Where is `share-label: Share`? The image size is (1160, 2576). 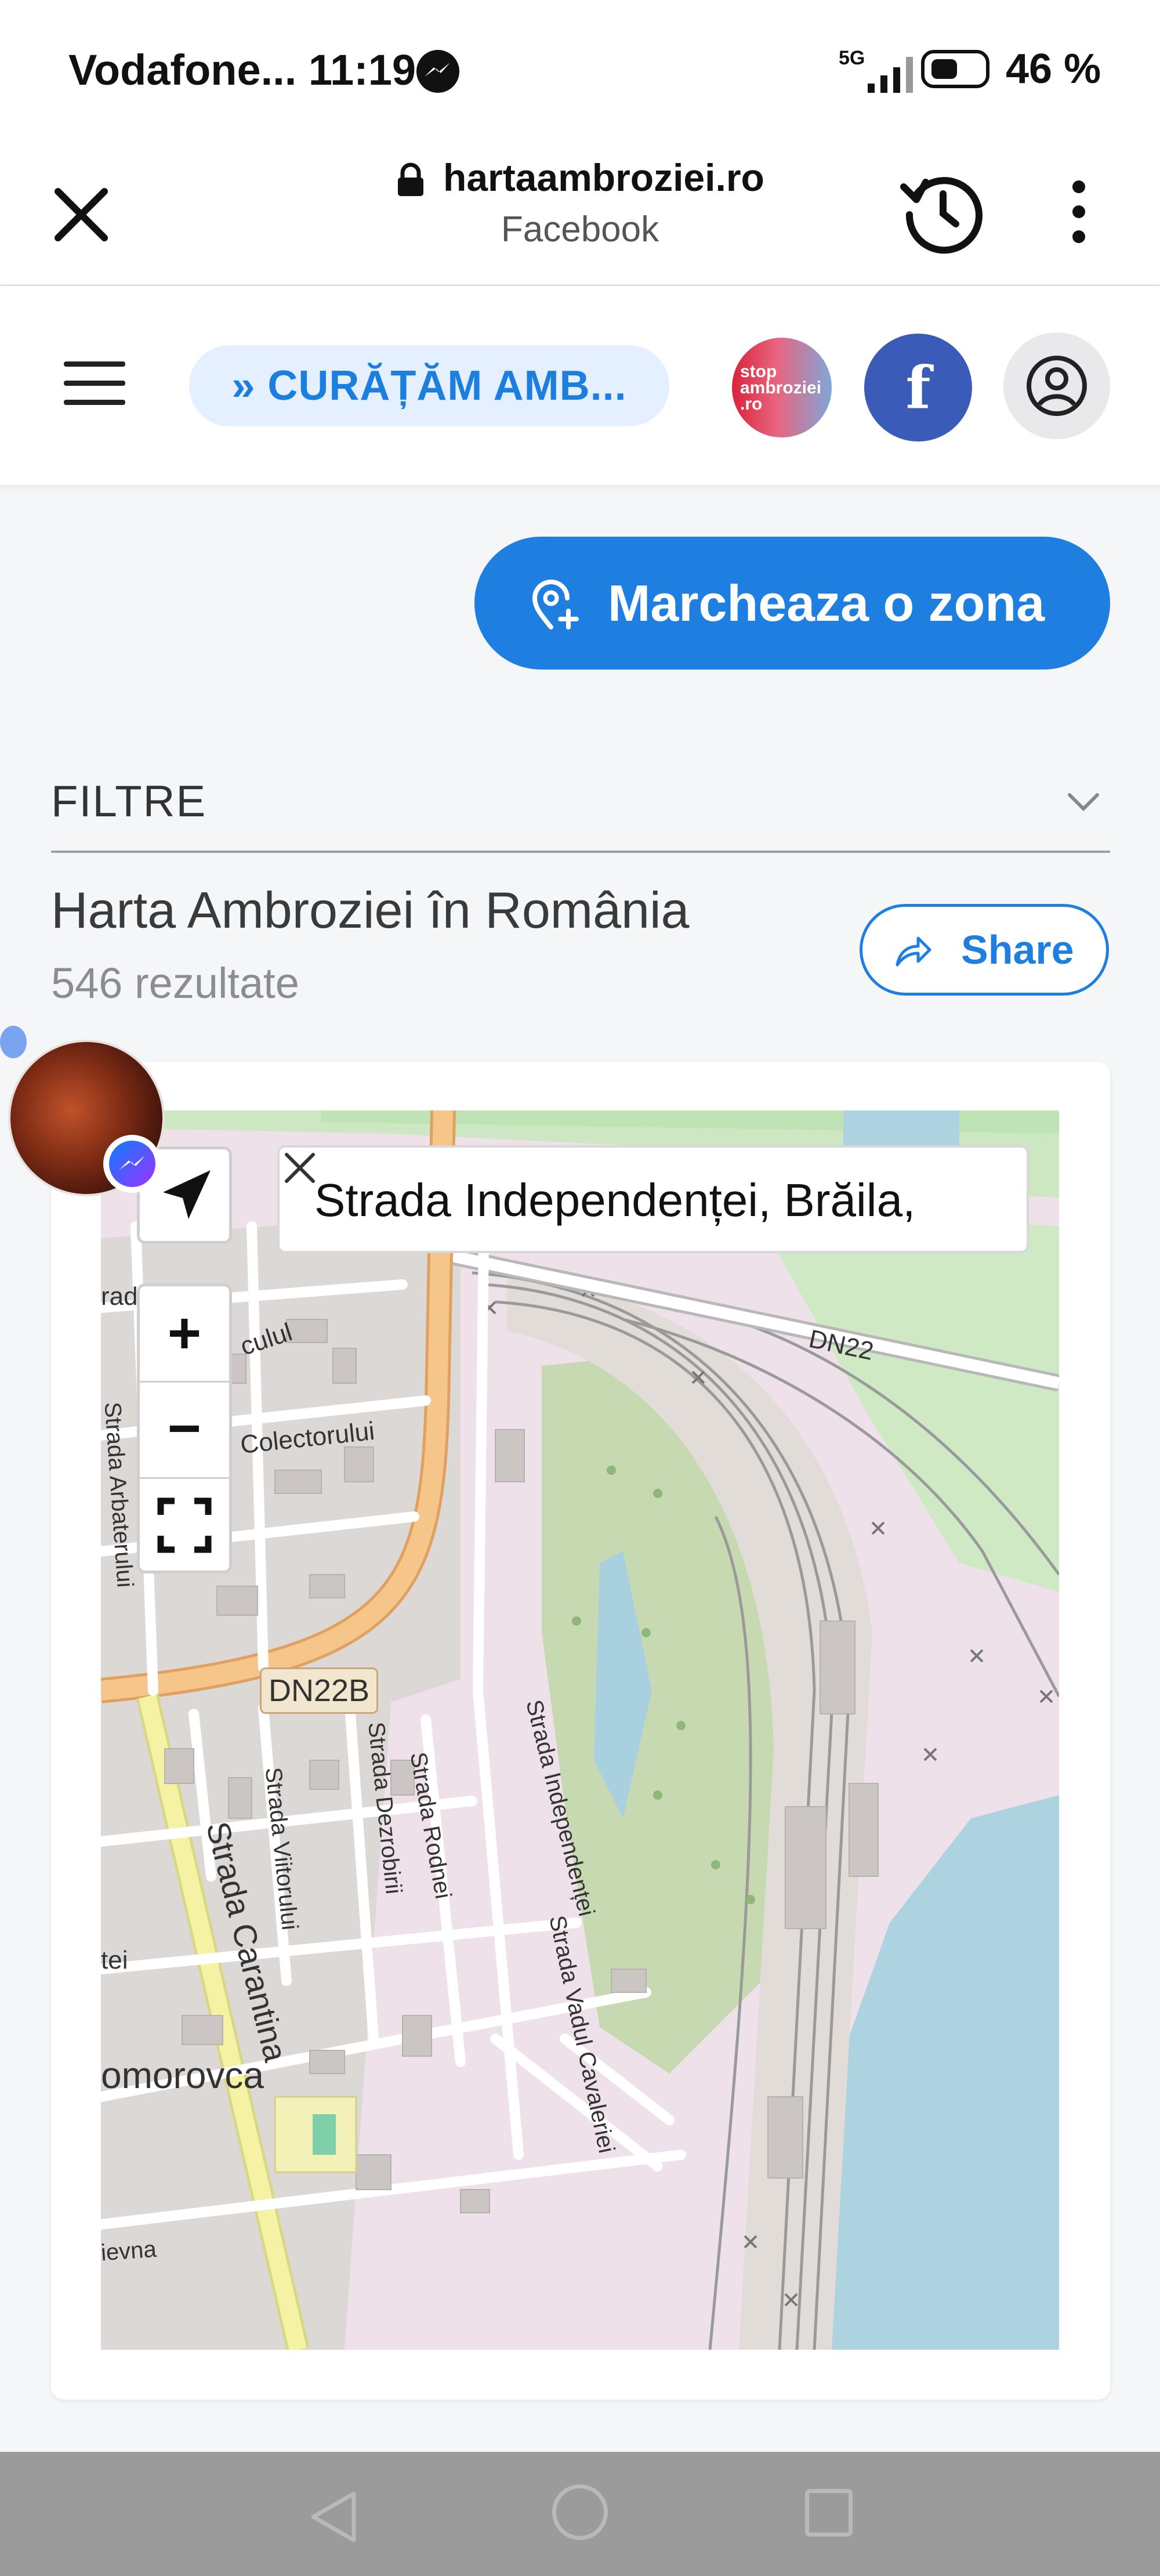
share-label: Share is located at coordinates (1017, 949).